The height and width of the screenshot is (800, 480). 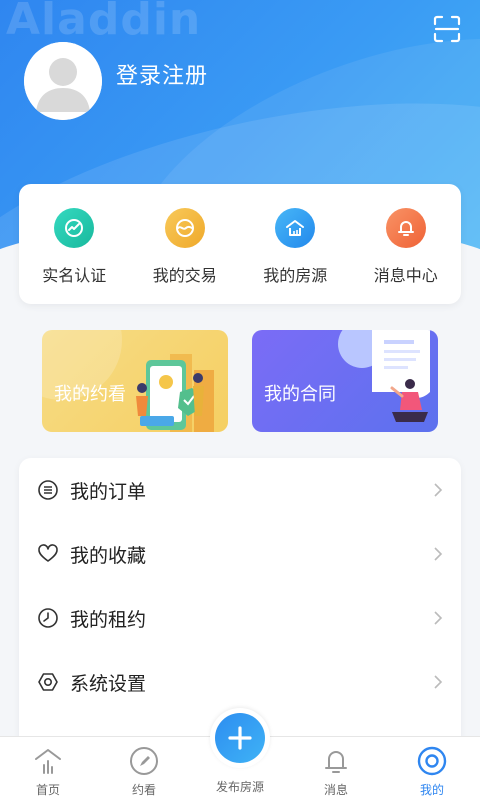 What do you see at coordinates (108, 491) in the screenshot?
I see `menu-label: 我的订单` at bounding box center [108, 491].